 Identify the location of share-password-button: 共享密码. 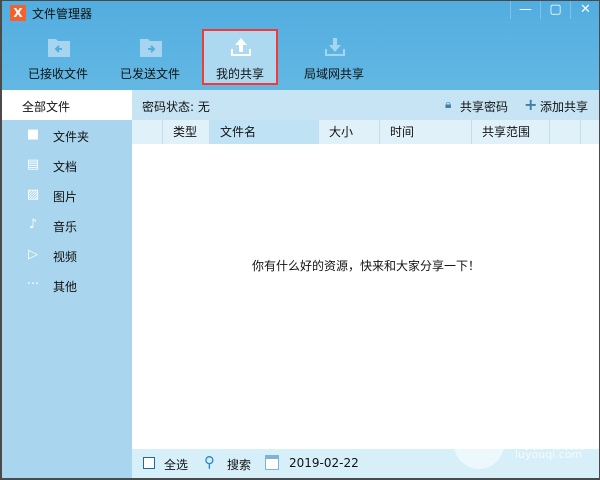
(484, 106).